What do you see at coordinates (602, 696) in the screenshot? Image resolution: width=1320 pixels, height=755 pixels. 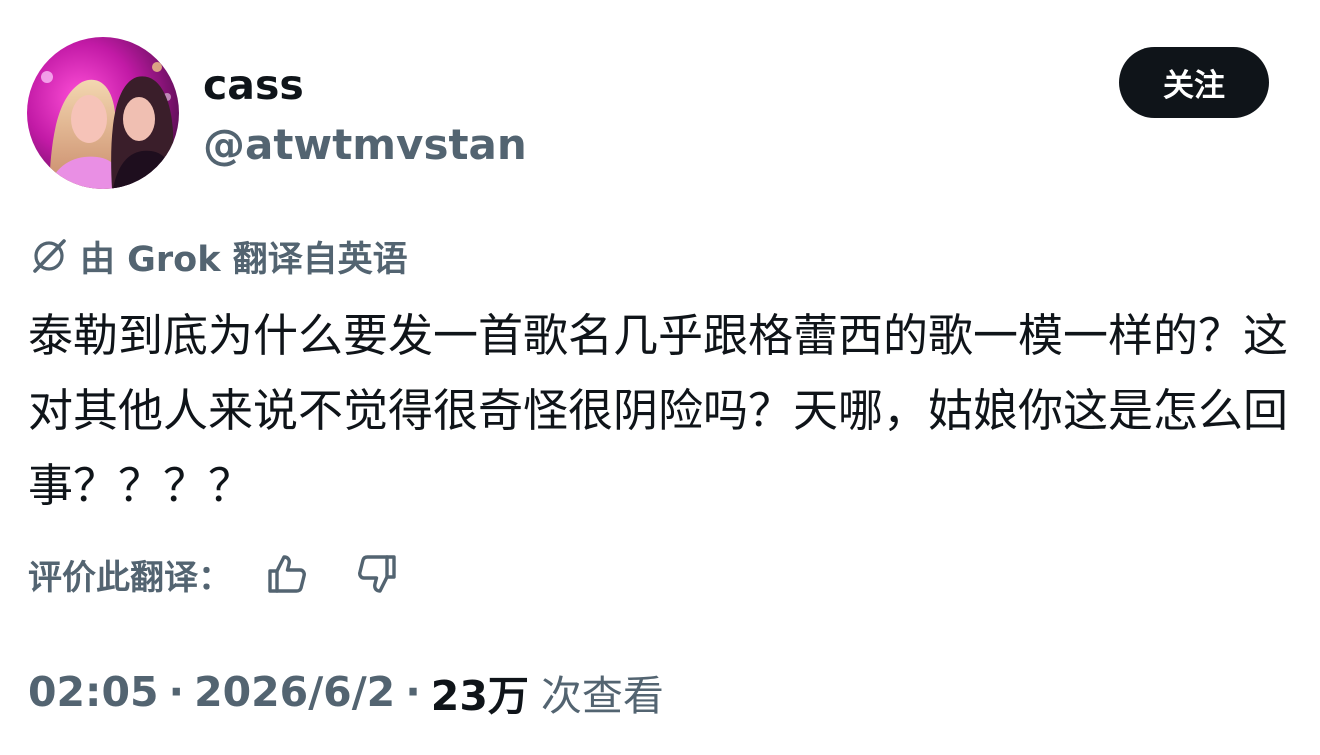 I see `views-label: 次查看` at bounding box center [602, 696].